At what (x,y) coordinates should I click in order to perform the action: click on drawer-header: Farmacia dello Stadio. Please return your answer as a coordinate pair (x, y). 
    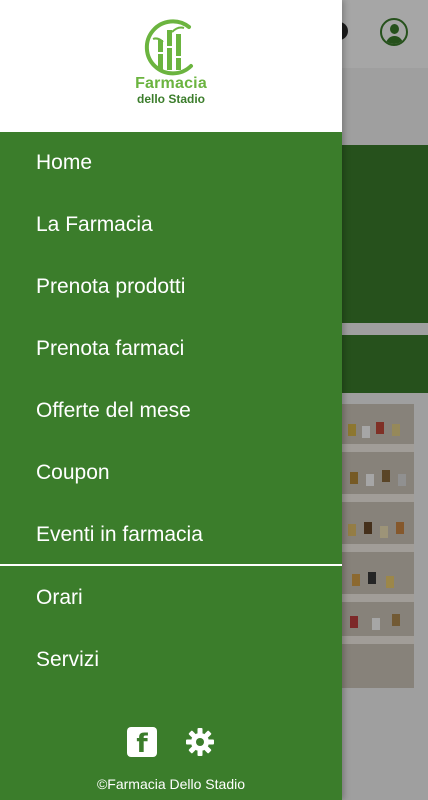
    Looking at the image, I should click on (171, 66).